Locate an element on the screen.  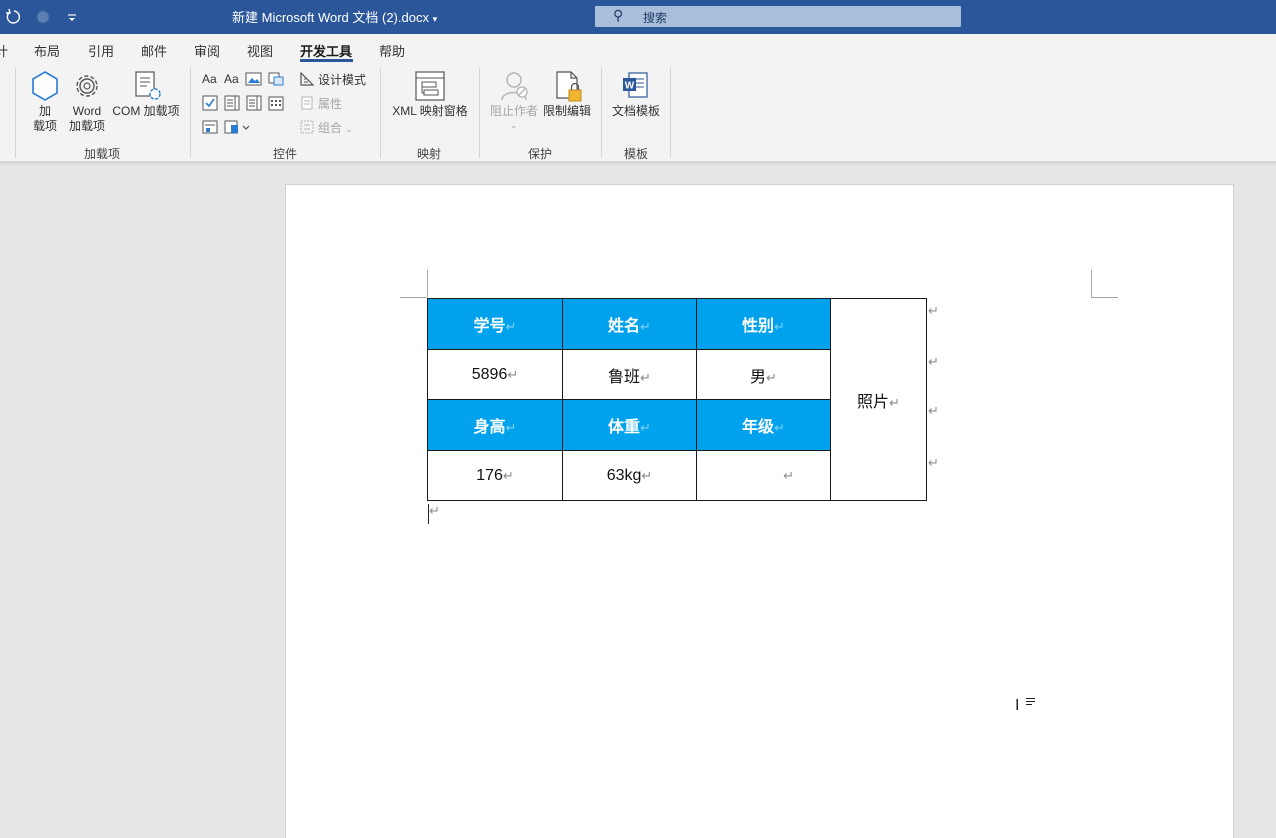
table-cell: 学号↵ is located at coordinates (495, 324).